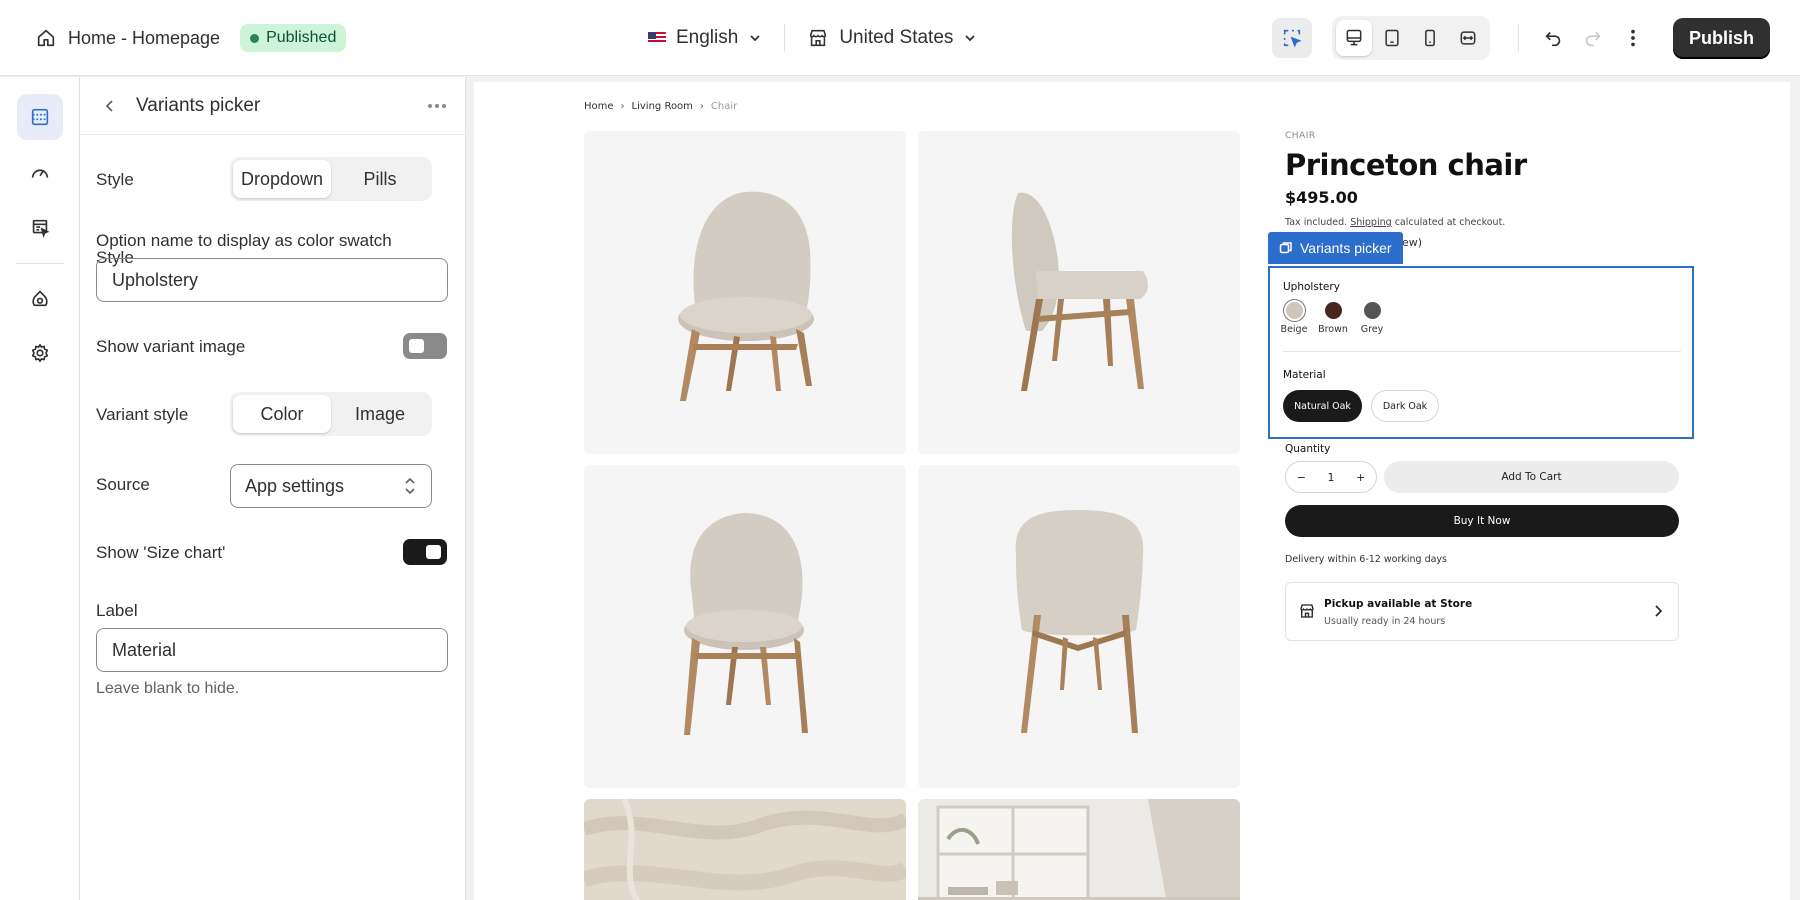  I want to click on product-image-back, so click(1079, 626).